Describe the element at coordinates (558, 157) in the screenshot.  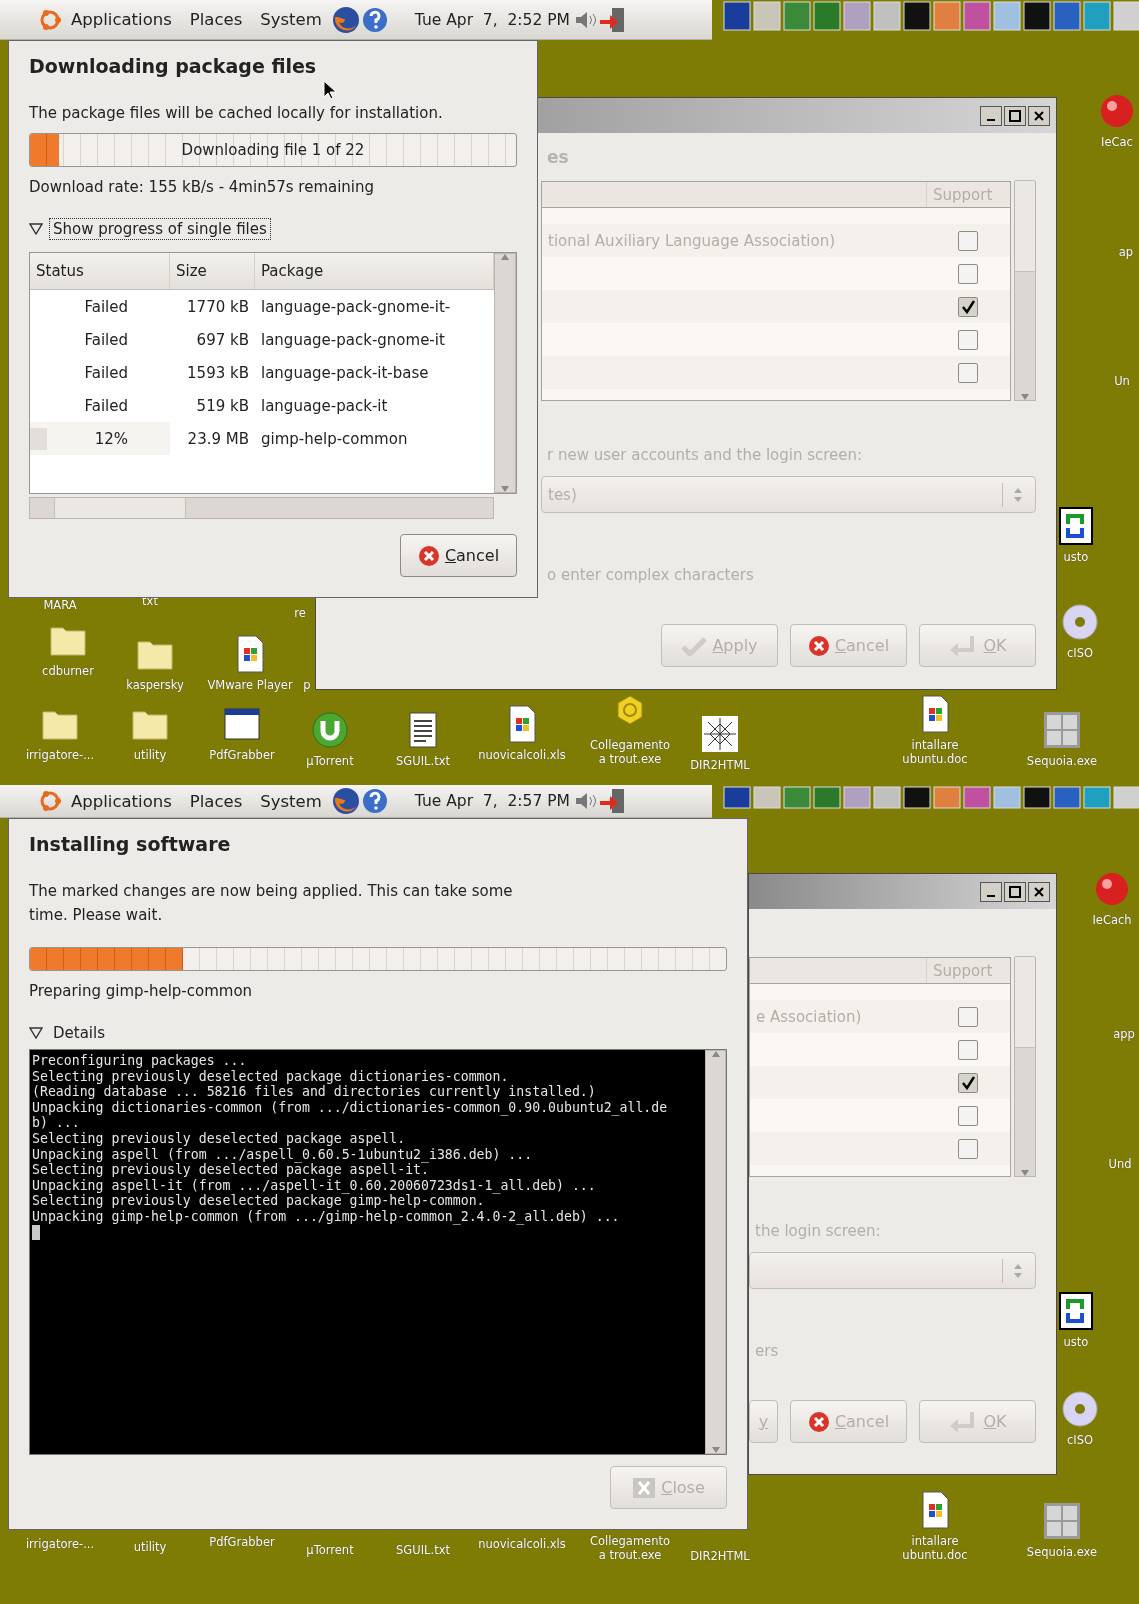
I see `section-heading: es` at that location.